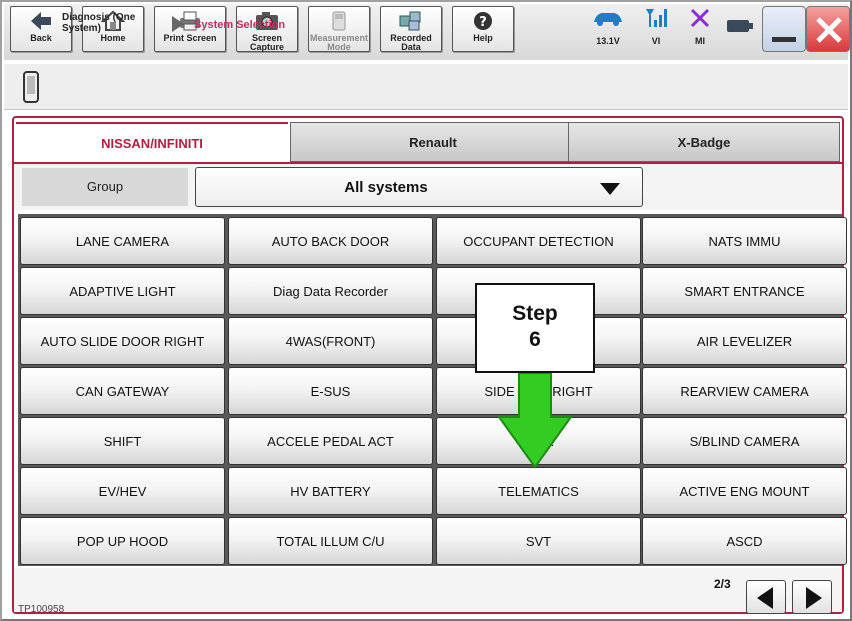 The width and height of the screenshot is (852, 621). Describe the element at coordinates (330, 441) in the screenshot. I see `system-button: ACCELE PEDAL ACT` at that location.